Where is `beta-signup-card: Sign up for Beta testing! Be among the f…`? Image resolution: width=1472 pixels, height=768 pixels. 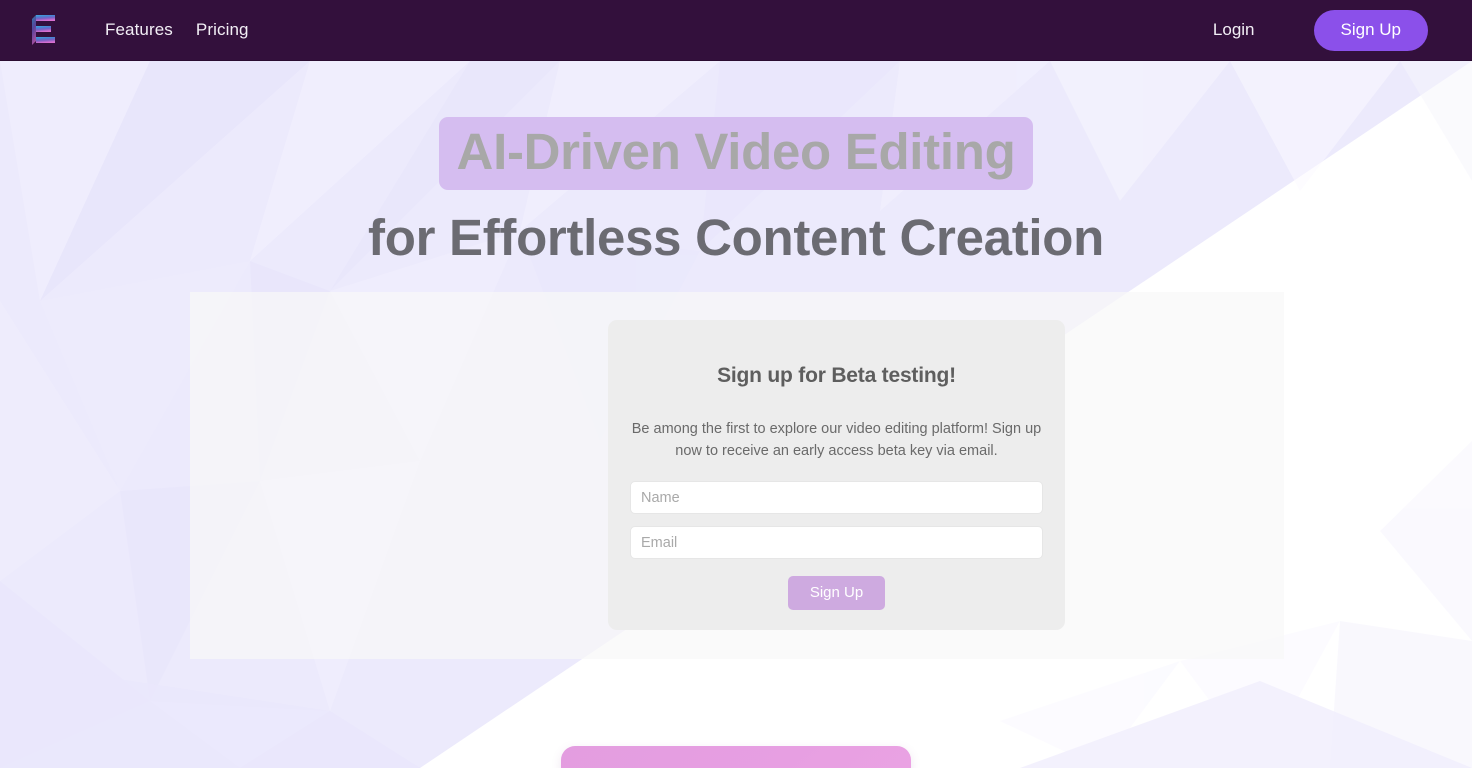
beta-signup-card: Sign up for Beta testing! Be among the f… is located at coordinates (836, 475).